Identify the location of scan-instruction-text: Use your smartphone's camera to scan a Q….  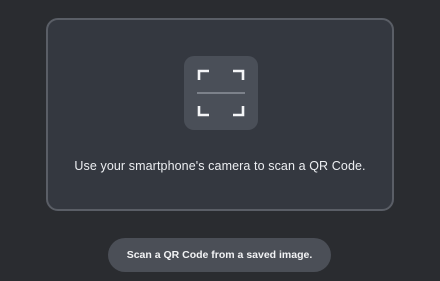
(220, 166).